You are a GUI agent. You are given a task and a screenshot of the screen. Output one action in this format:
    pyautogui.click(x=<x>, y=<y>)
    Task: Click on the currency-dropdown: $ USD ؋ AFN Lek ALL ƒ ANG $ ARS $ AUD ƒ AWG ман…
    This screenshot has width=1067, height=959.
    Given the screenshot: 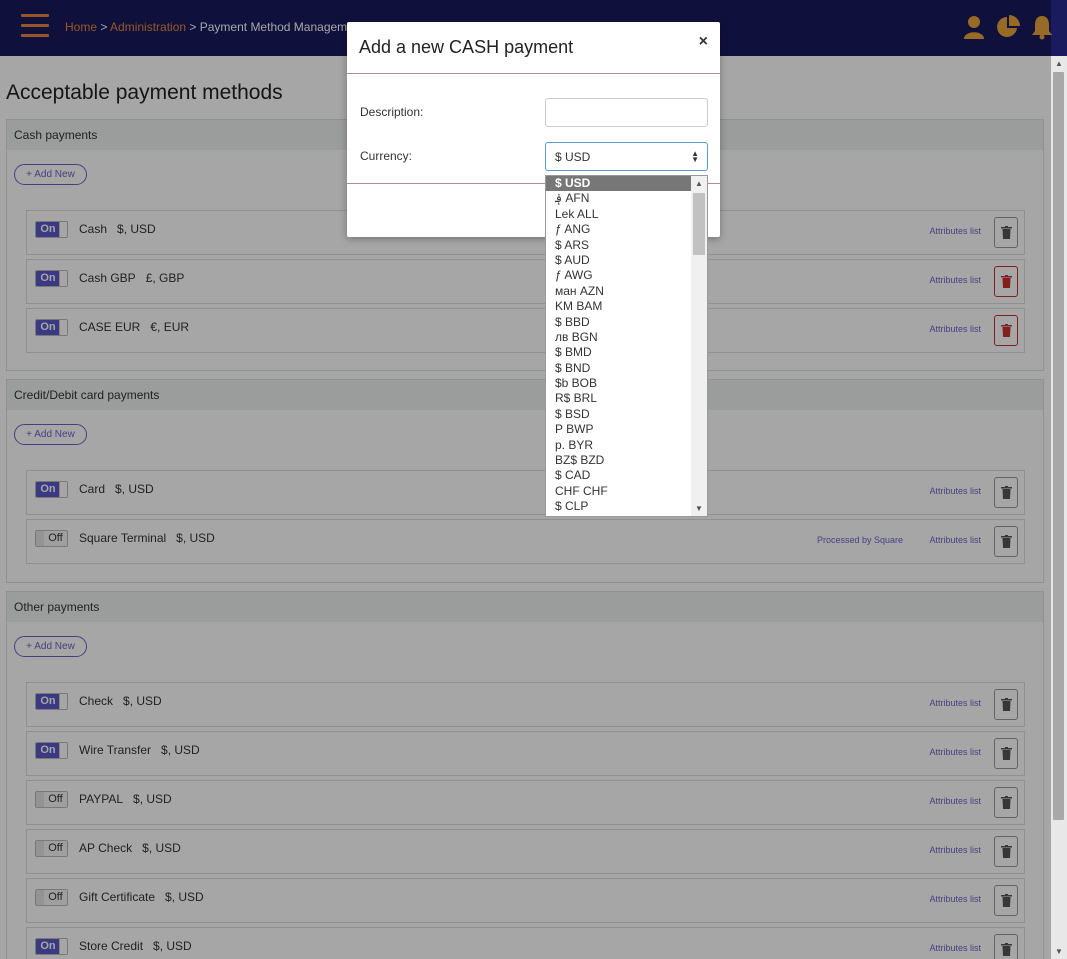 What is the action you would take?
    pyautogui.click(x=626, y=346)
    